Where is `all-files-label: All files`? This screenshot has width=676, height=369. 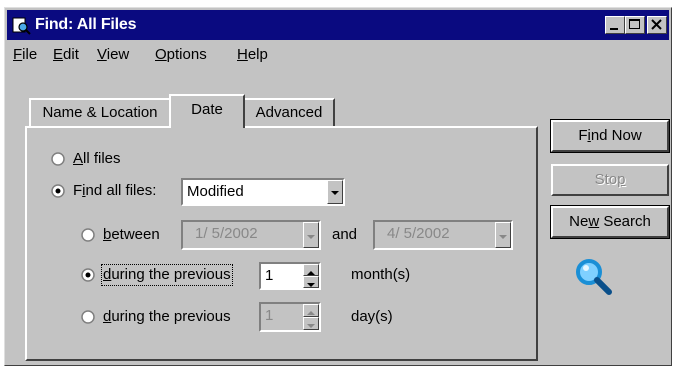 all-files-label: All files is located at coordinates (97, 159).